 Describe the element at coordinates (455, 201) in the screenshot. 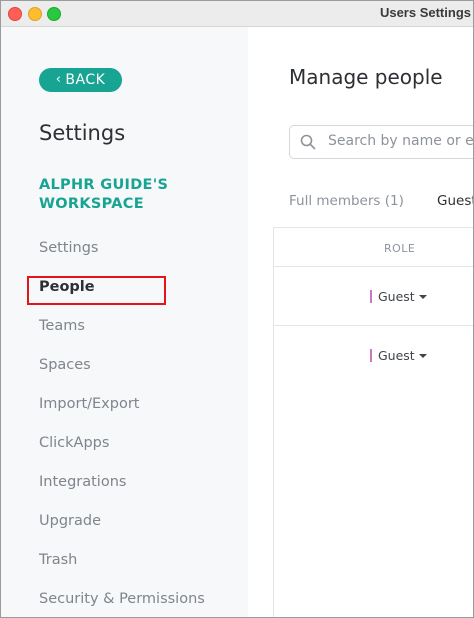

I see `tab-guests: Guests` at that location.